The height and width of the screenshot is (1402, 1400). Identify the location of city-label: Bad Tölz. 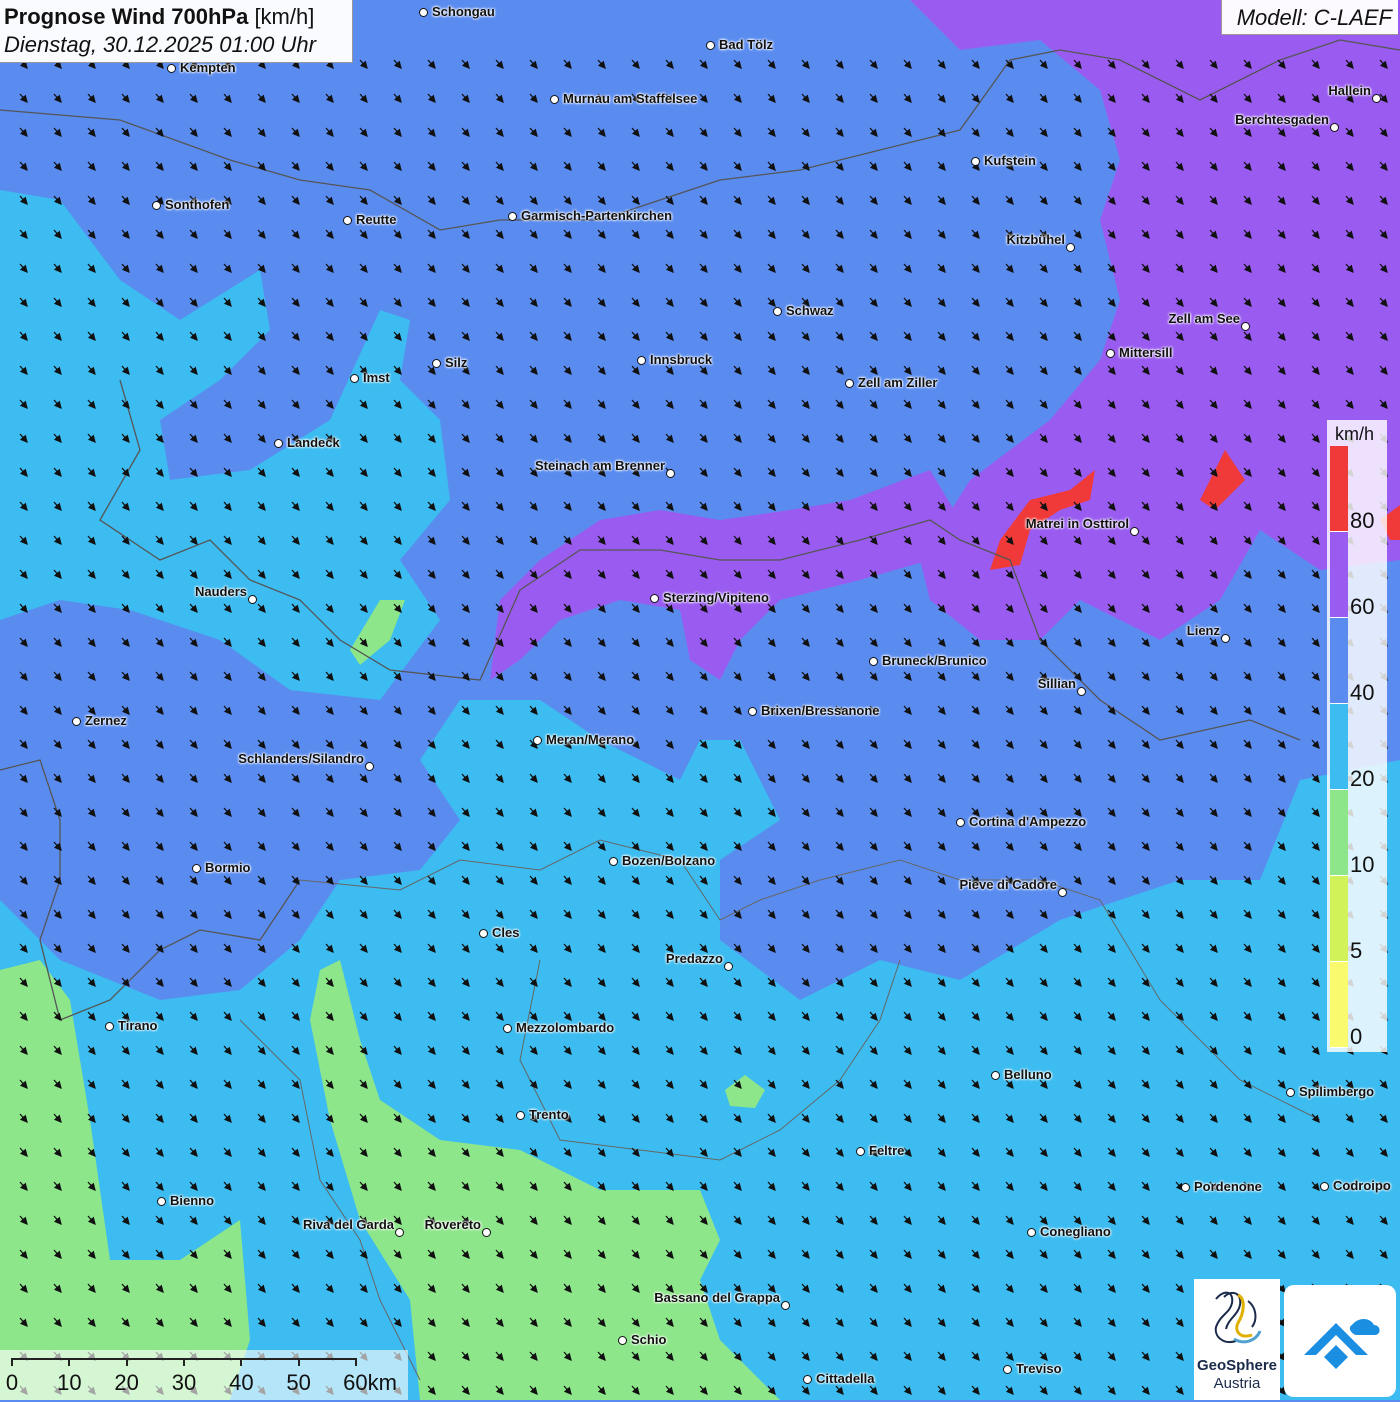
(746, 44).